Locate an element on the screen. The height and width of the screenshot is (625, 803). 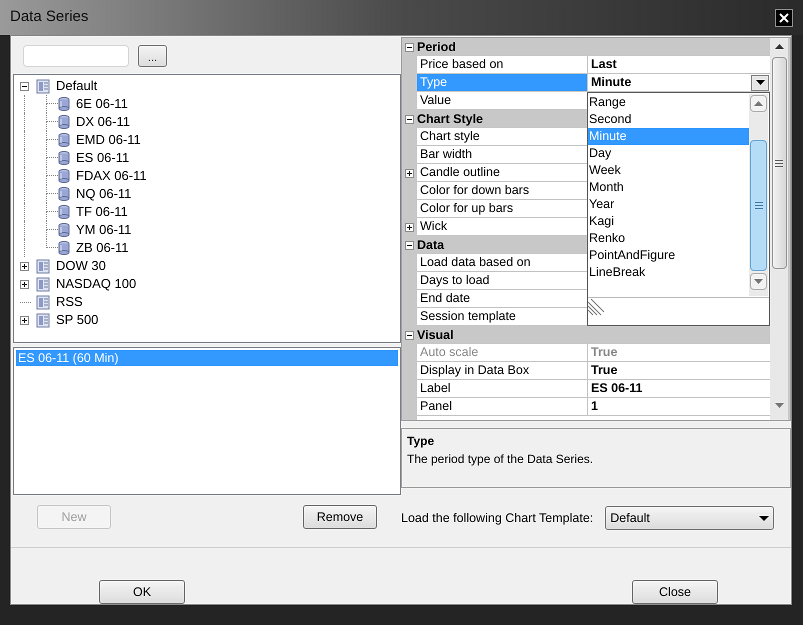
dropdown-option: PointAndFigure is located at coordinates (668, 255).